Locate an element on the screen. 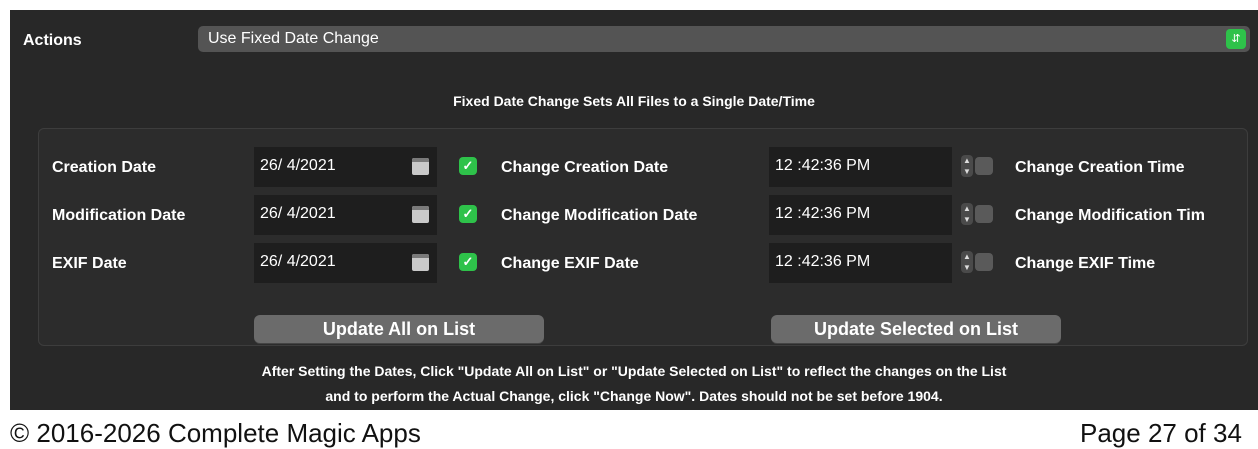  row-label: Creation Date is located at coordinates (104, 167).